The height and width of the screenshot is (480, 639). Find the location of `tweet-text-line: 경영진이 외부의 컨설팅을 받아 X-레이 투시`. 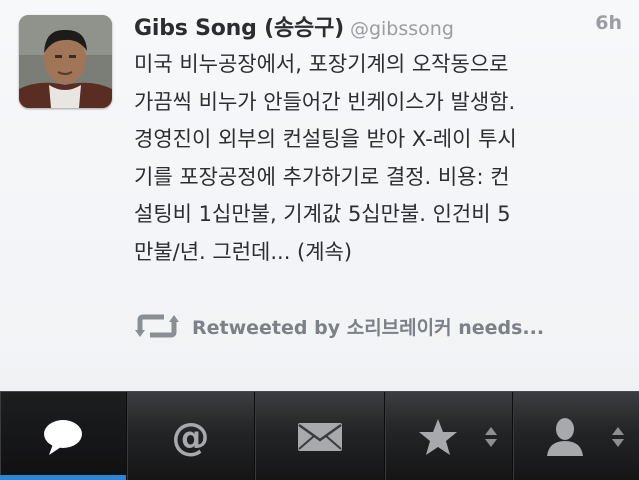

tweet-text-line: 경영진이 외부의 컨설팅을 받아 X-레이 투시 is located at coordinates (325, 139).